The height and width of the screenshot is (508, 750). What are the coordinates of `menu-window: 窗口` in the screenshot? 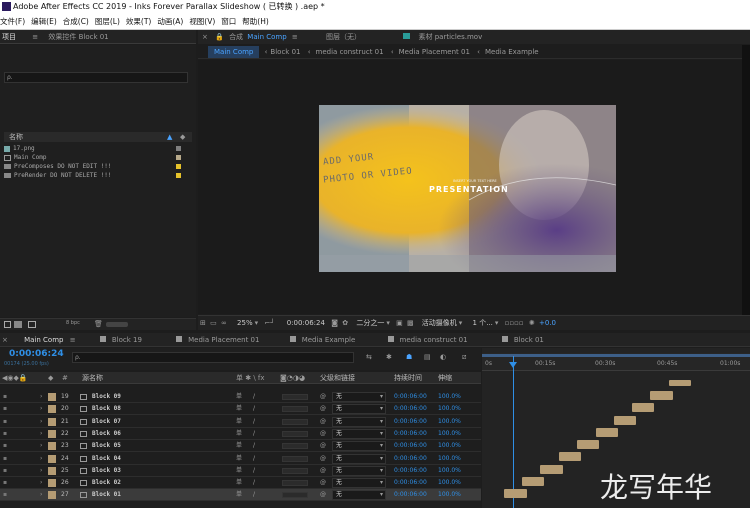 It's located at (228, 21).